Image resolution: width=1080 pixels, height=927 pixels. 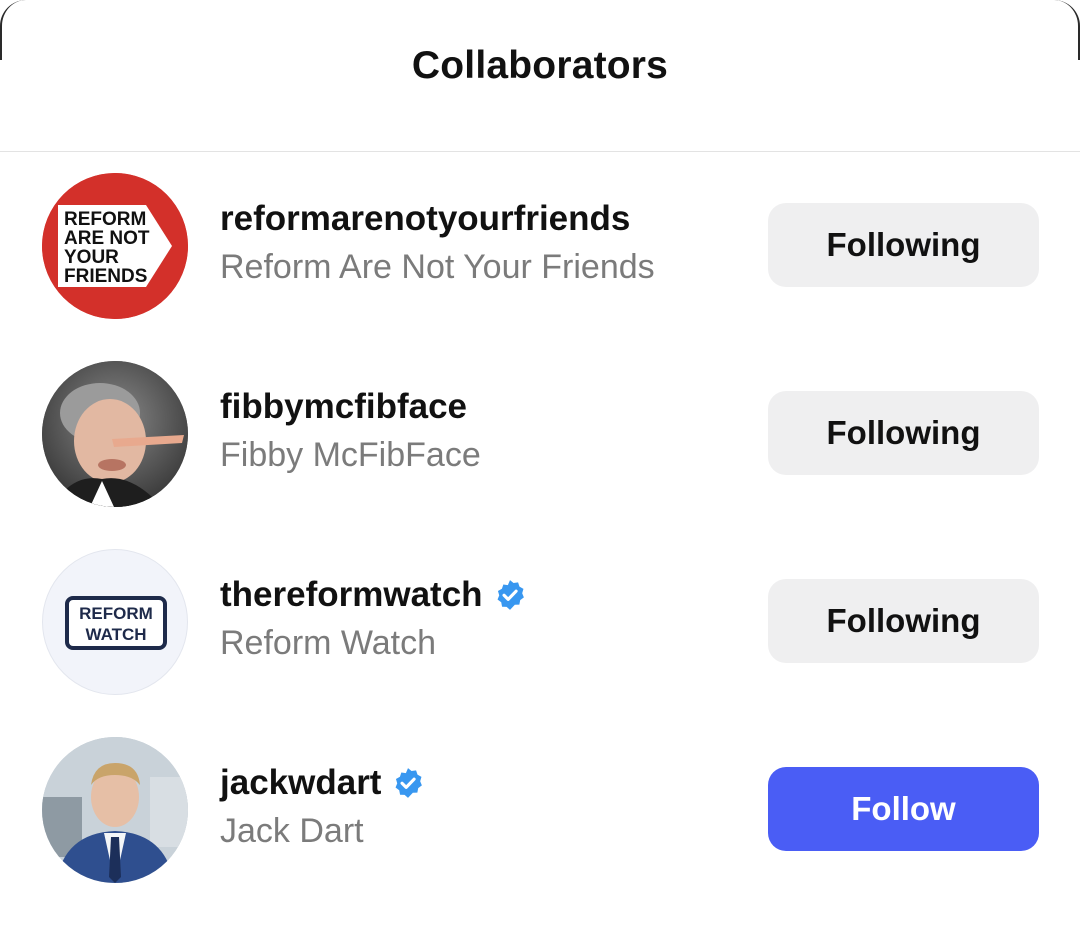 I want to click on follow-button: Follow, so click(x=903, y=809).